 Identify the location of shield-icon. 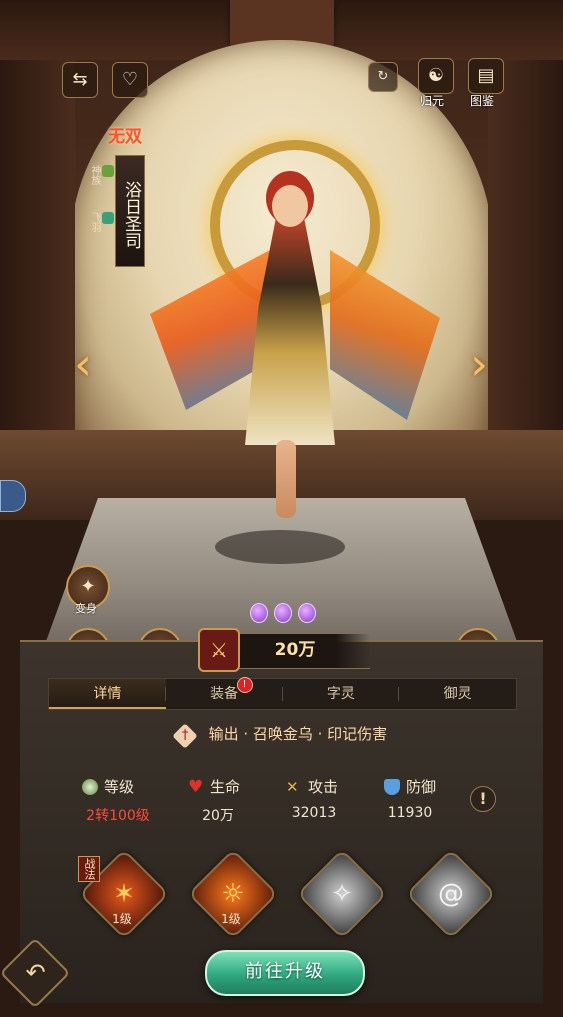
(392, 786).